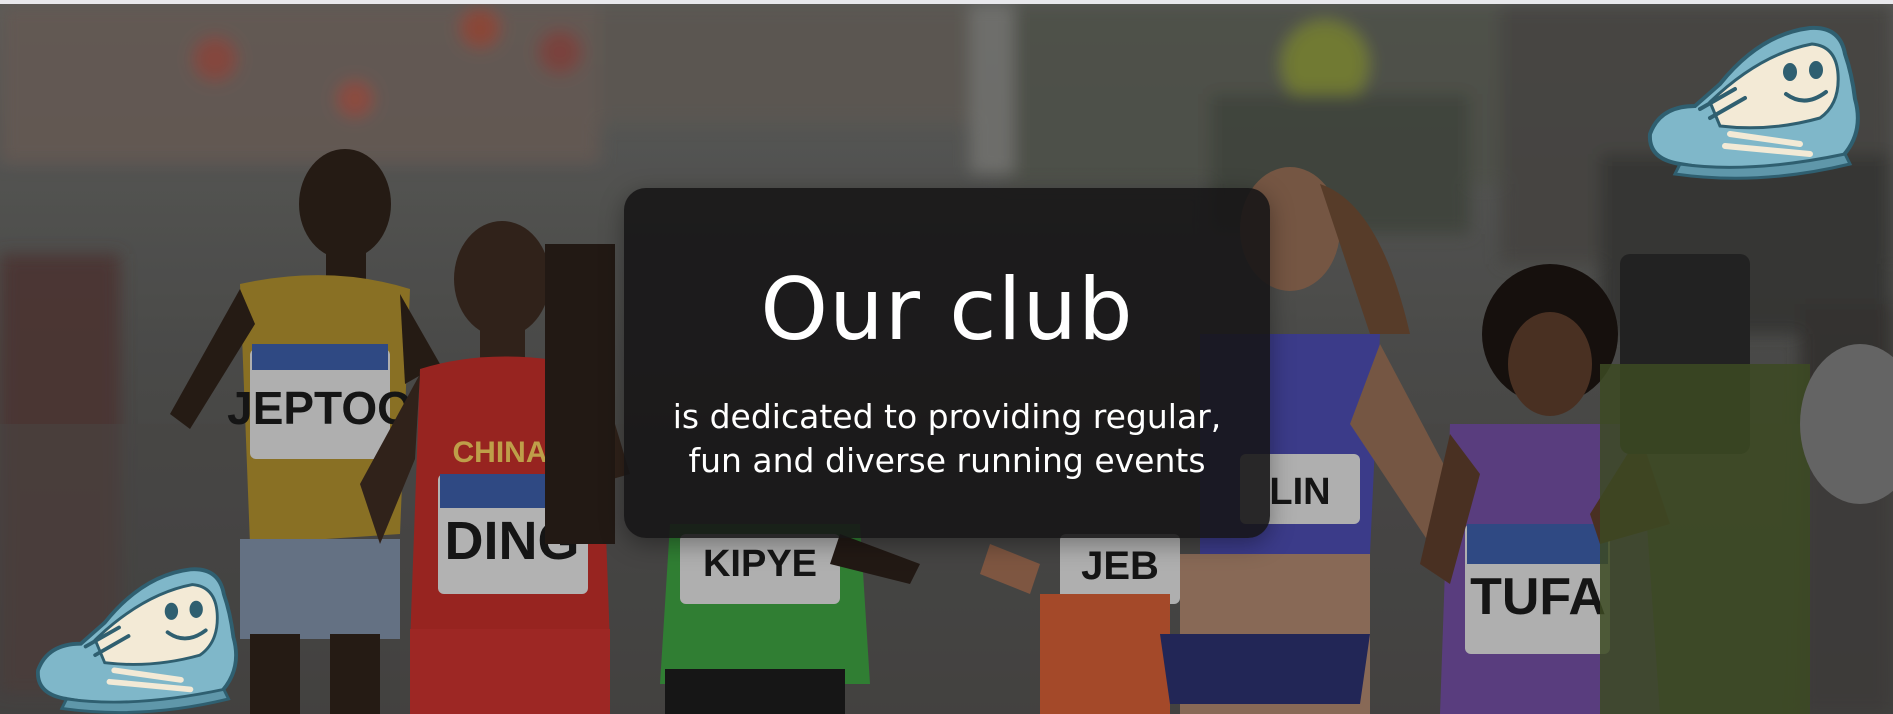  Describe the element at coordinates (947, 460) in the screenshot. I see `club-description-line-2: fun and diverse running events` at that location.